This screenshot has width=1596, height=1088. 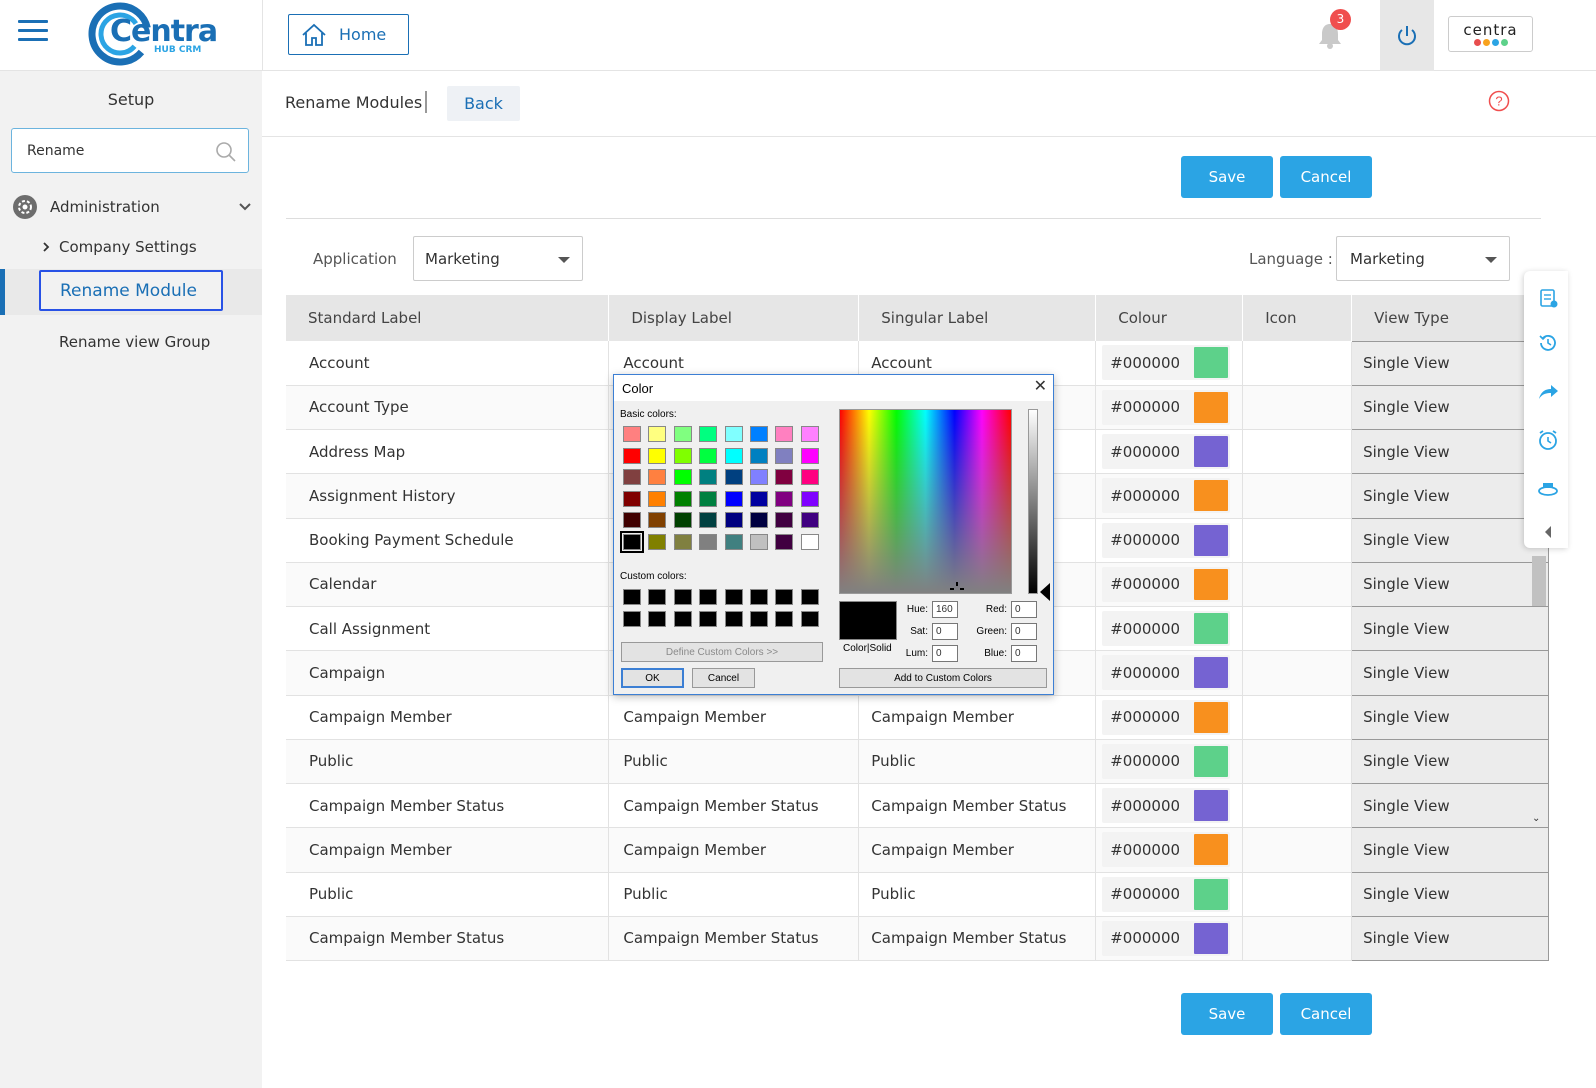 What do you see at coordinates (945, 631) in the screenshot?
I see `sat-field: 0` at bounding box center [945, 631].